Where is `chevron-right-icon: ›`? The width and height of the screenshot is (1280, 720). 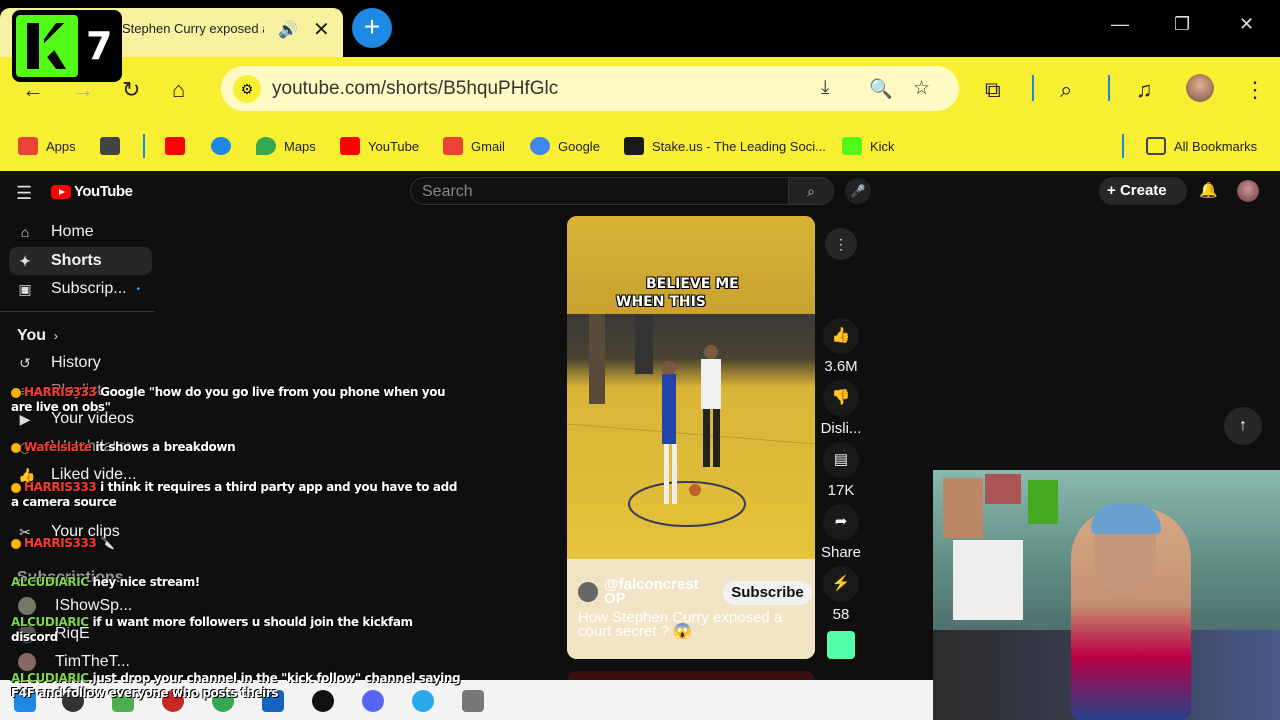 chevron-right-icon: › is located at coordinates (56, 336).